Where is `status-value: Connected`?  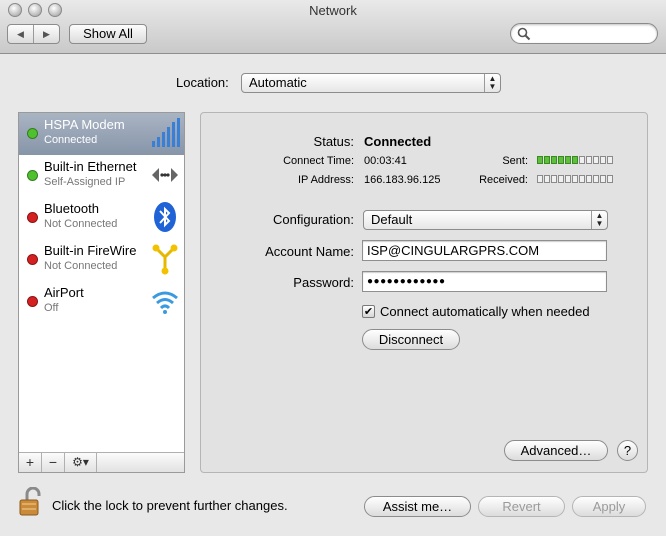
status-value: Connected is located at coordinates (398, 141).